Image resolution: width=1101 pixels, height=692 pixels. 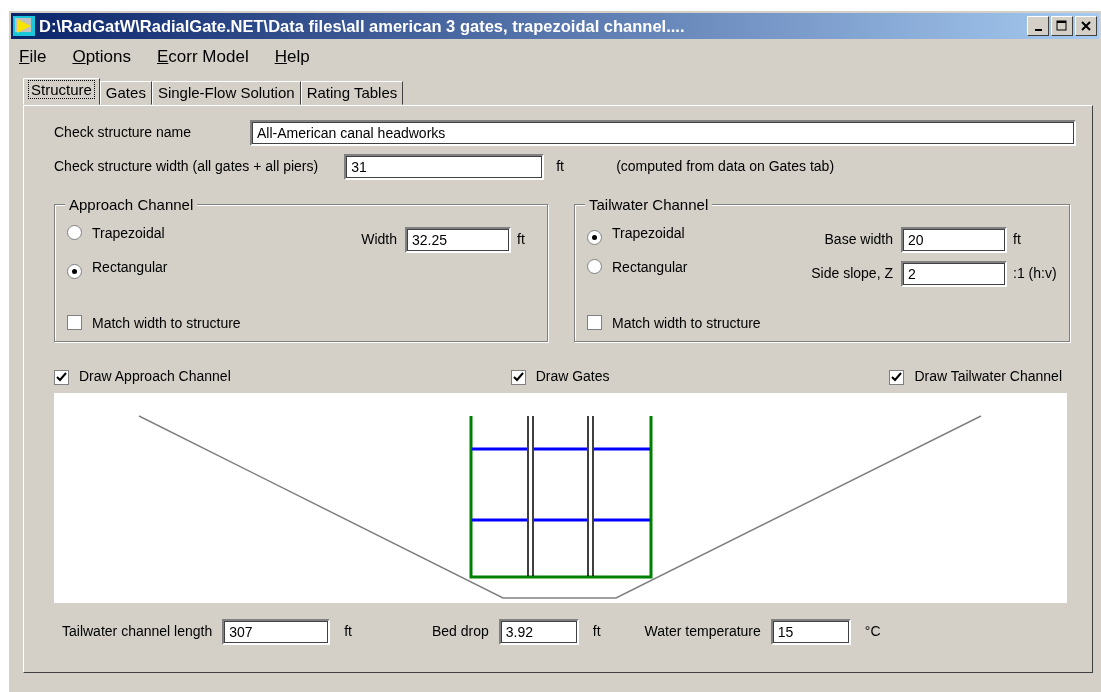 I want to click on checkbox-label: Draw Approach Channel, so click(x=155, y=375).